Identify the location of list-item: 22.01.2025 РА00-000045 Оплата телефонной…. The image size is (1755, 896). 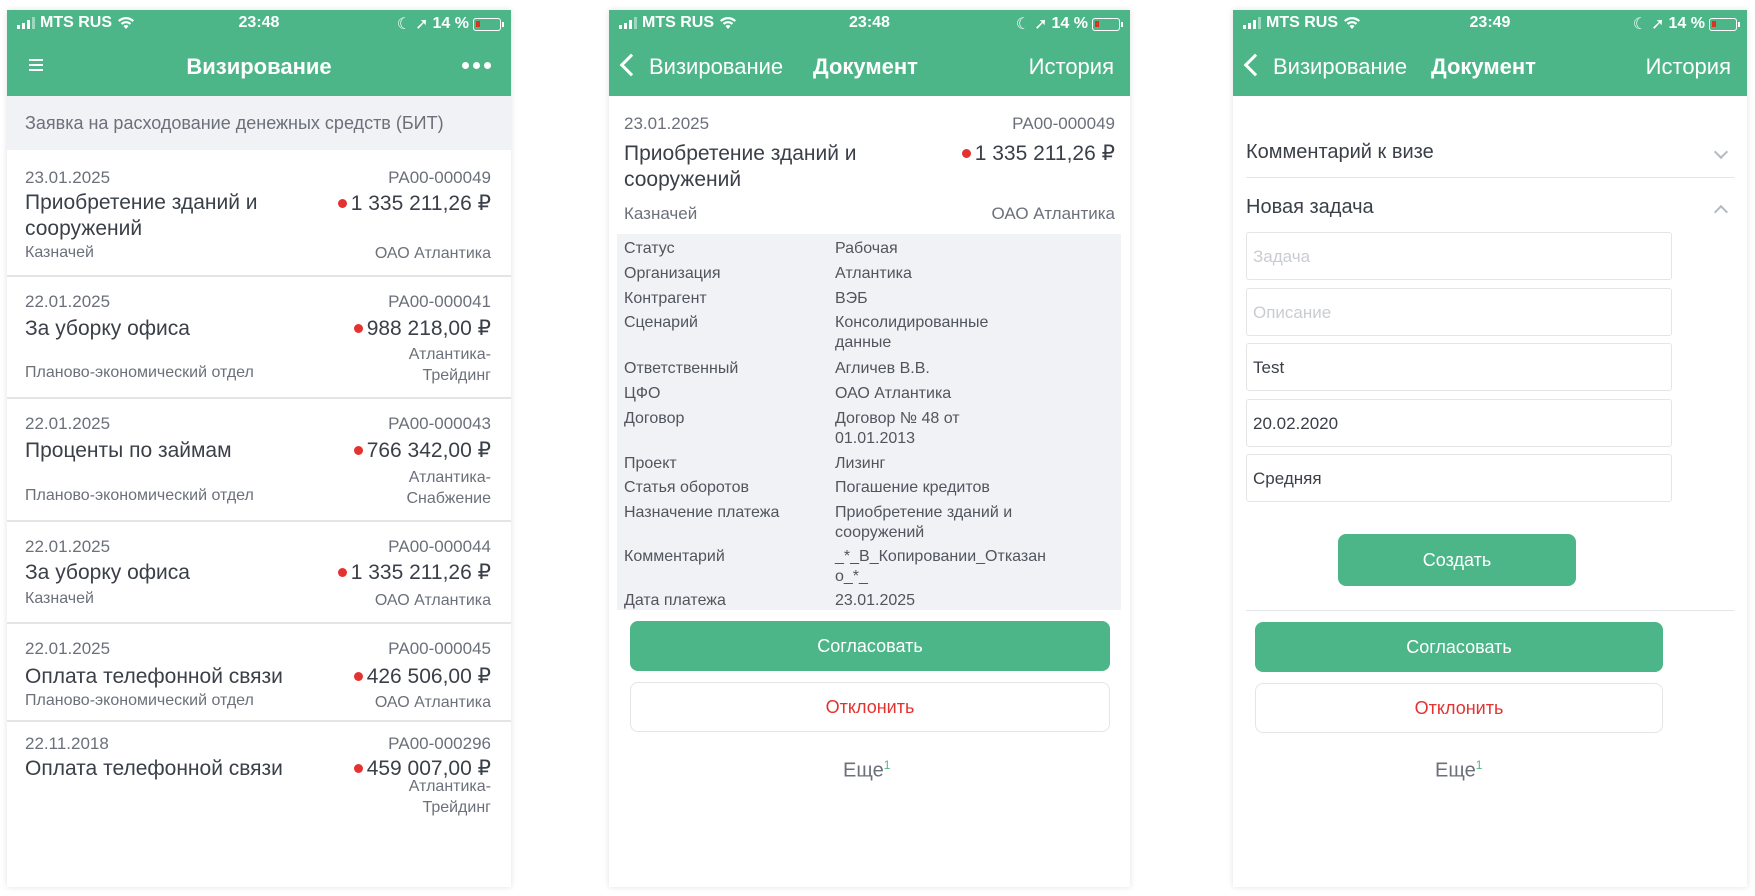
(259, 673).